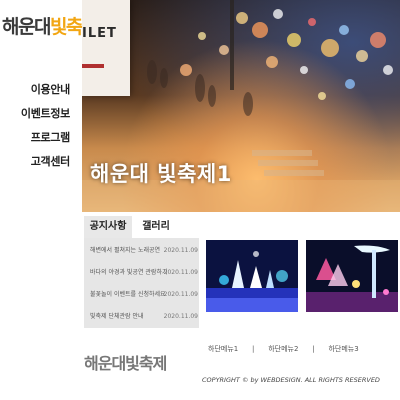 The height and width of the screenshot is (400, 400). Describe the element at coordinates (156, 227) in the screenshot. I see `tab-gallery: 갤러리` at that location.